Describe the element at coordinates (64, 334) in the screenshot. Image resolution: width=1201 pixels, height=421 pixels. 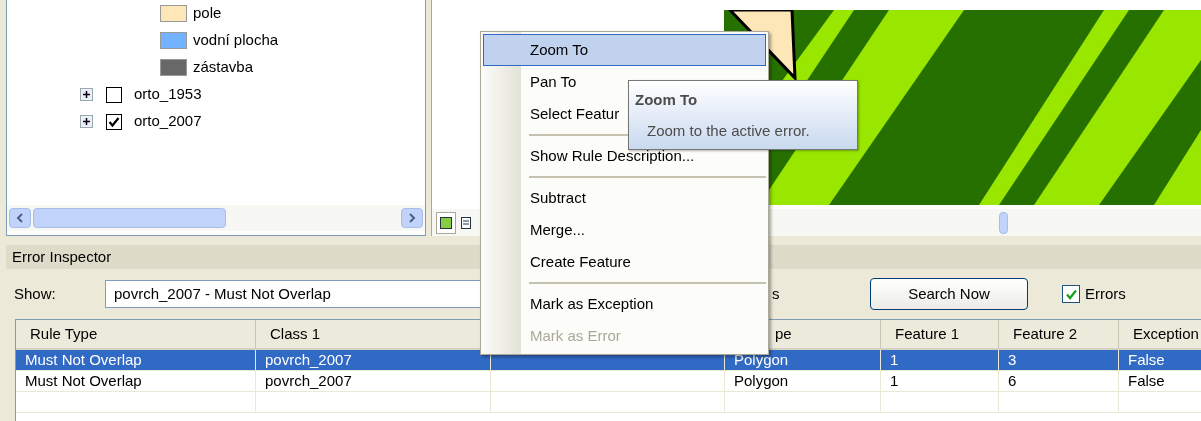
I see `column-header: Rule Type` at that location.